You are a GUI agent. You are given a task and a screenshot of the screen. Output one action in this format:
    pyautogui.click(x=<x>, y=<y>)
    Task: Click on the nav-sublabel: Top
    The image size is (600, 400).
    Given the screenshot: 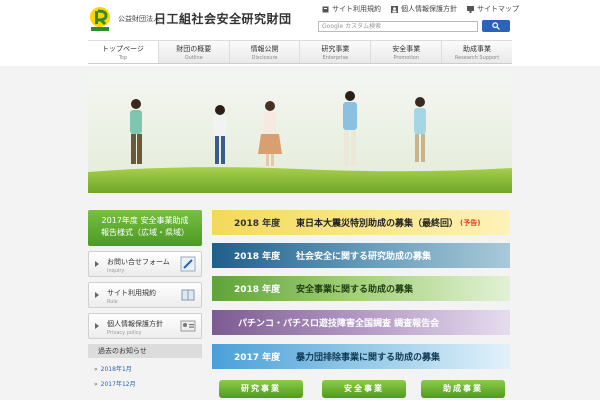 What is the action you would take?
    pyautogui.click(x=123, y=58)
    